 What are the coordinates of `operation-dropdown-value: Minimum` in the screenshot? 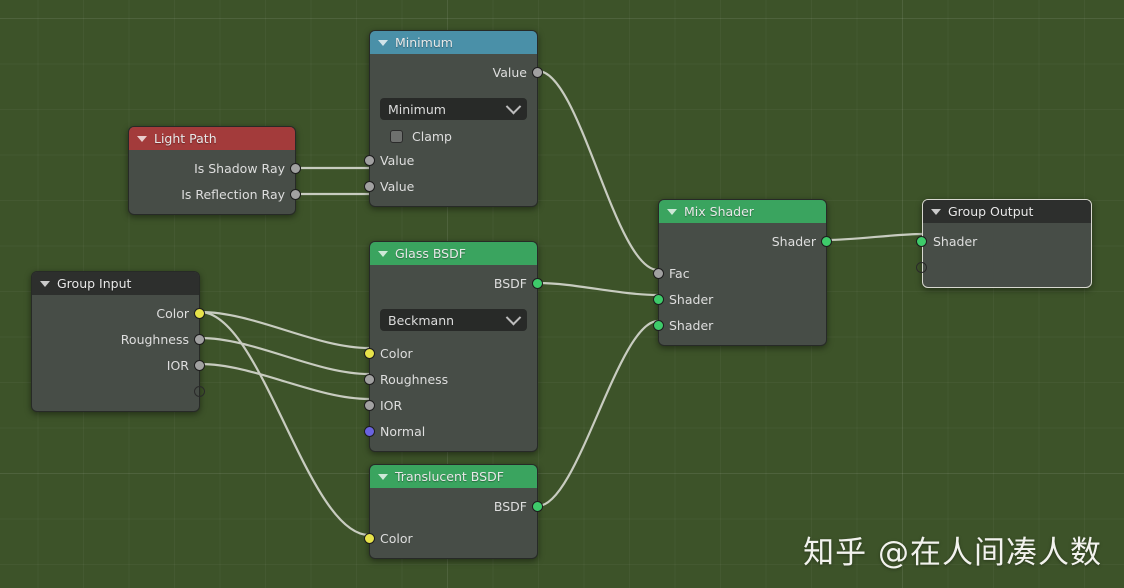 It's located at (417, 109).